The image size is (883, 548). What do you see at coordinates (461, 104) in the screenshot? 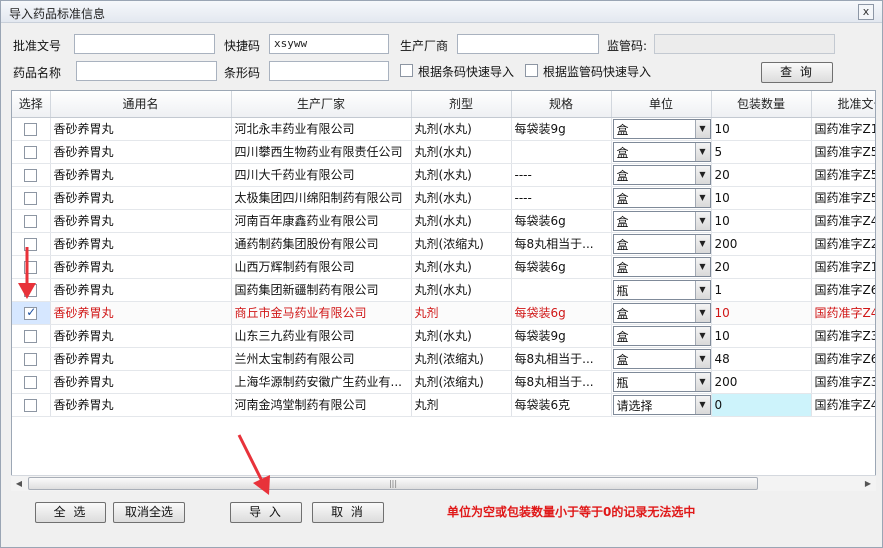
I see `column-header: 剂型` at bounding box center [461, 104].